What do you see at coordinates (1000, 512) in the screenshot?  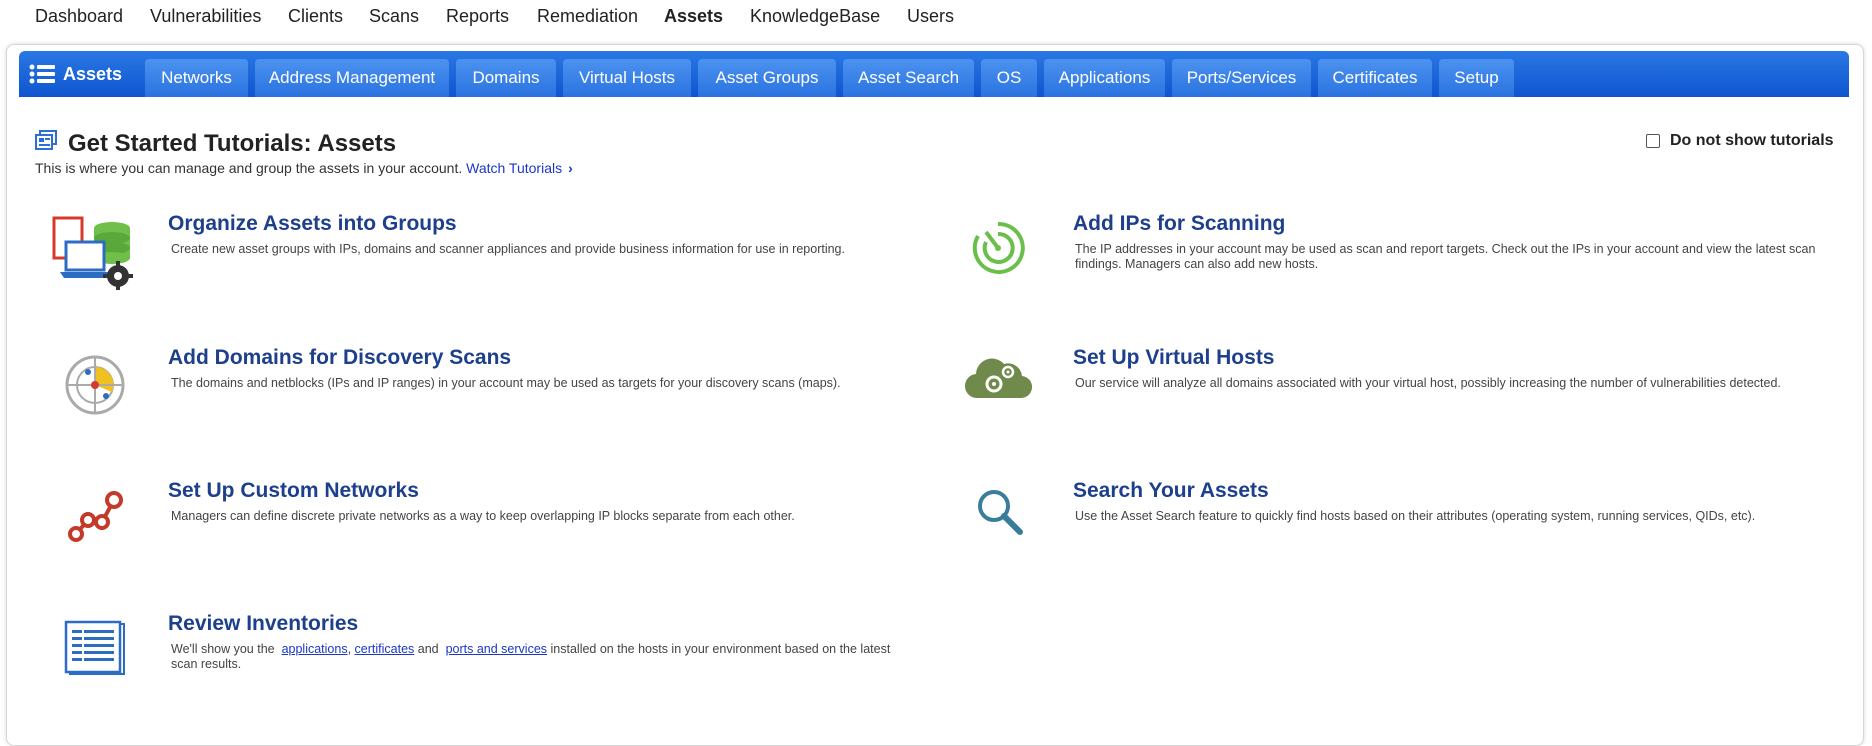 I see `search-icon` at bounding box center [1000, 512].